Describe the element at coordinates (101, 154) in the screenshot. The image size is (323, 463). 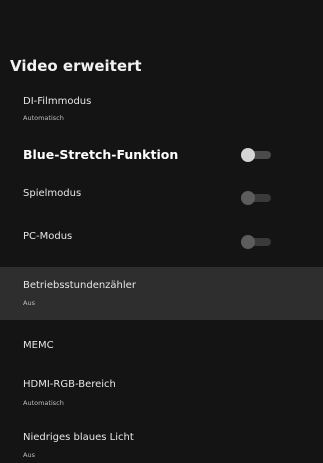
I see `menu-item-label: Blue-Stretch-Funktion` at that location.